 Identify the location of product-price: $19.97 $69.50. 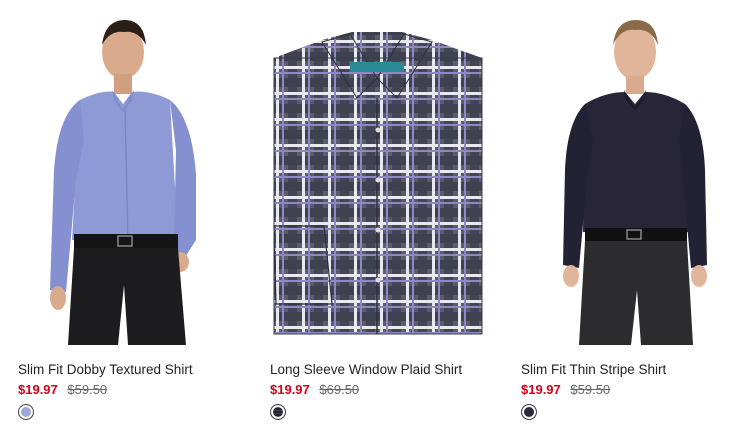
(314, 389).